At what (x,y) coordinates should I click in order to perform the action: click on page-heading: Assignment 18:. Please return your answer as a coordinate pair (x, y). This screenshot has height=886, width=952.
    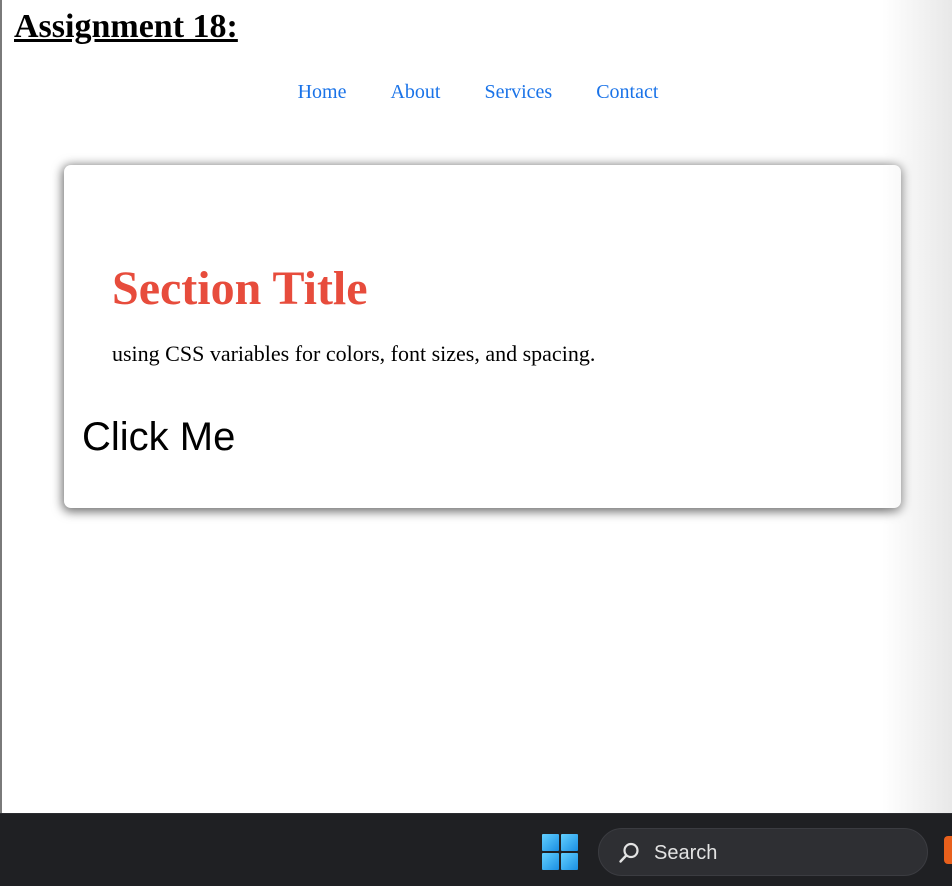
    Looking at the image, I should click on (126, 26).